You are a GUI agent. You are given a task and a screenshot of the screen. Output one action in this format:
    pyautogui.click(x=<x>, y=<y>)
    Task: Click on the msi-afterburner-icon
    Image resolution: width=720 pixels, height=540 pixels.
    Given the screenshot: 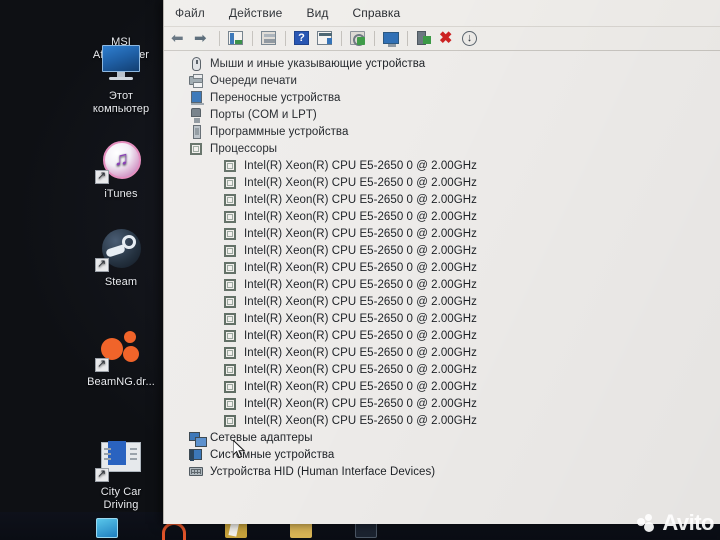 What is the action you would take?
    pyautogui.click(x=121, y=16)
    